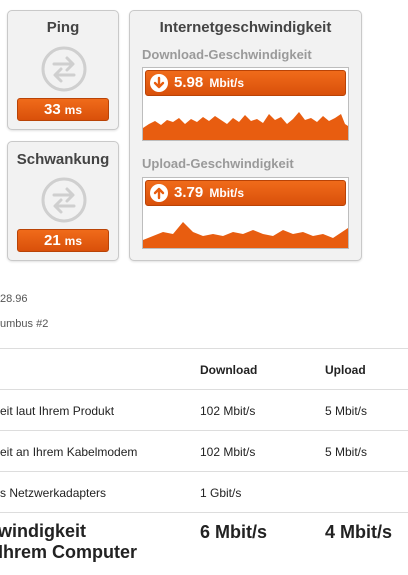 Image resolution: width=408 pixels, height=575 pixels. I want to click on download-value: 5.98, so click(189, 82).